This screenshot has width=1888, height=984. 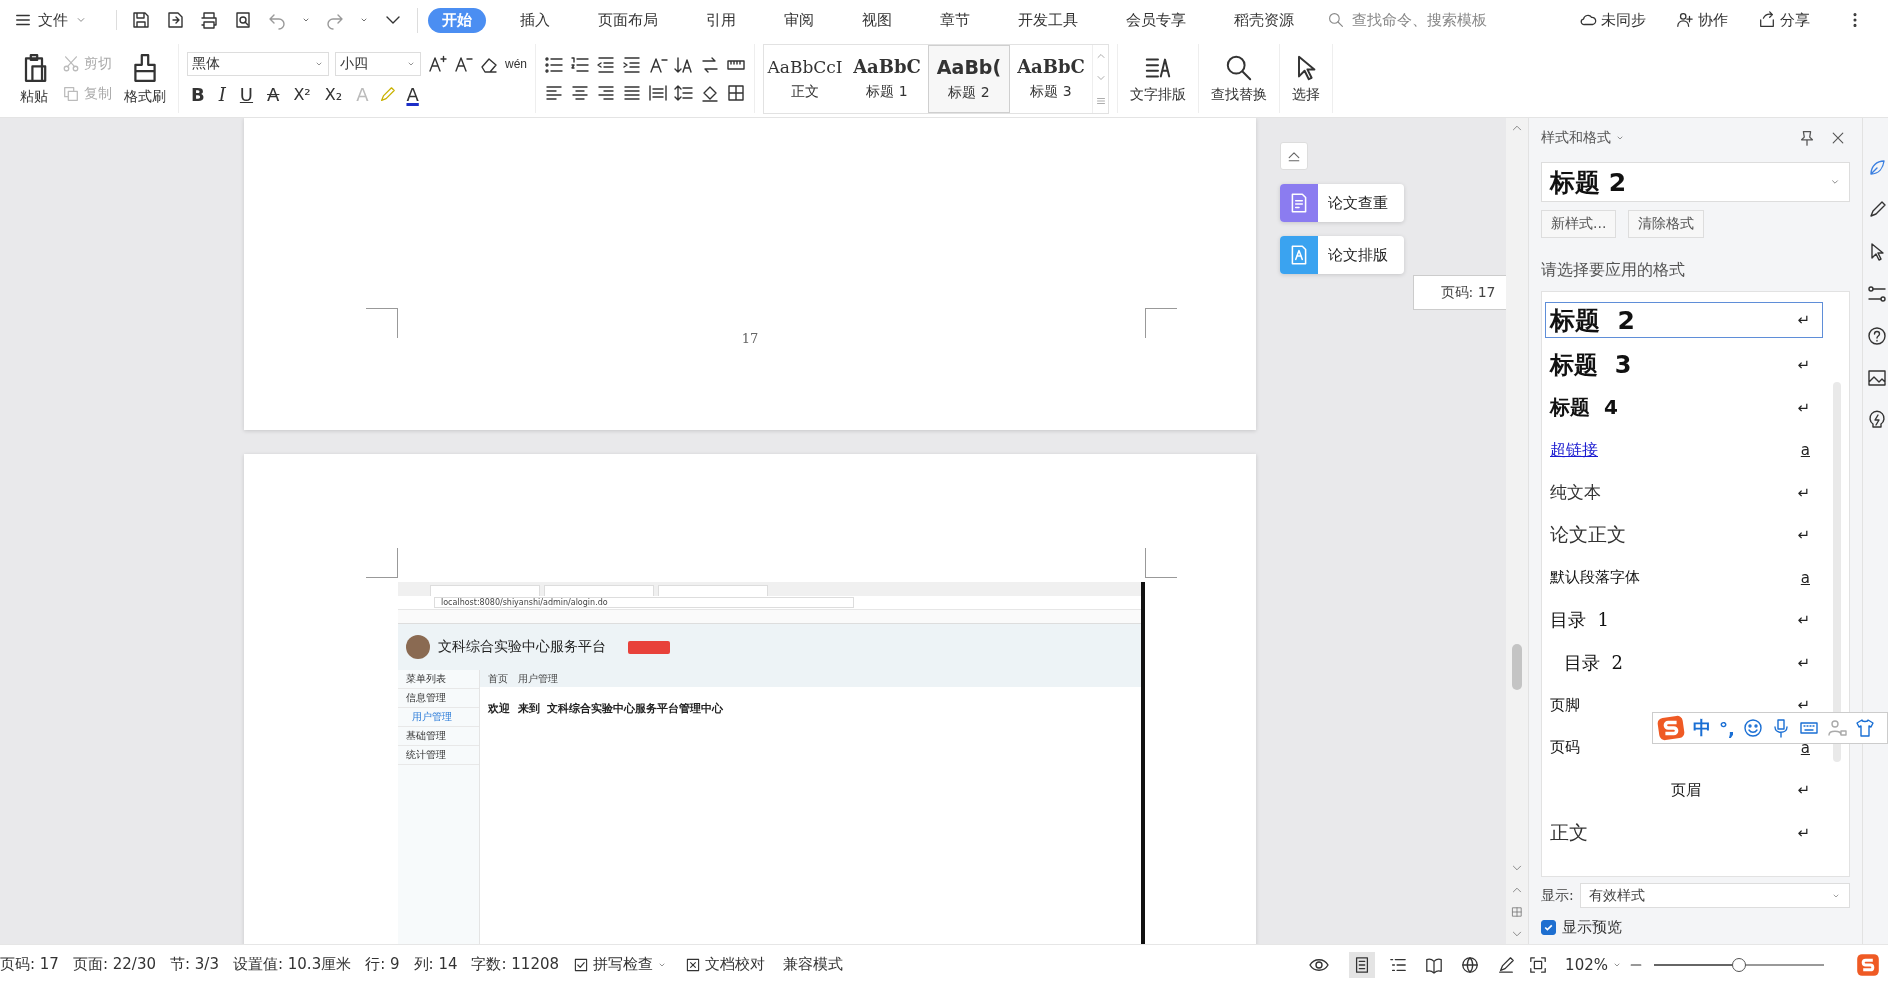 I want to click on find-replace-button: 查找替换, so click(x=1239, y=78).